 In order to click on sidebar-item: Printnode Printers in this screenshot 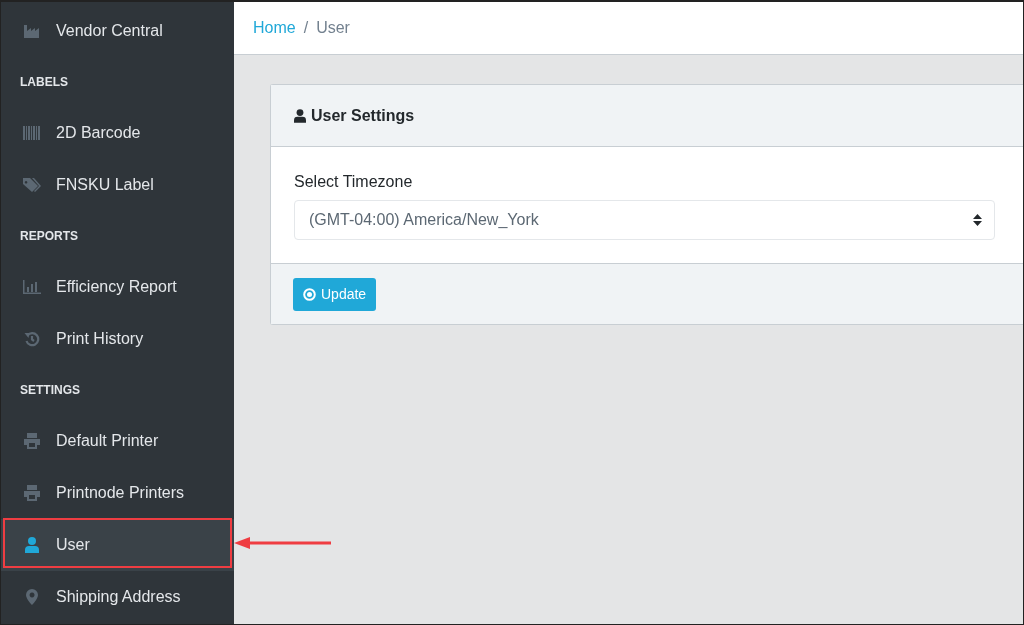, I will do `click(117, 493)`.